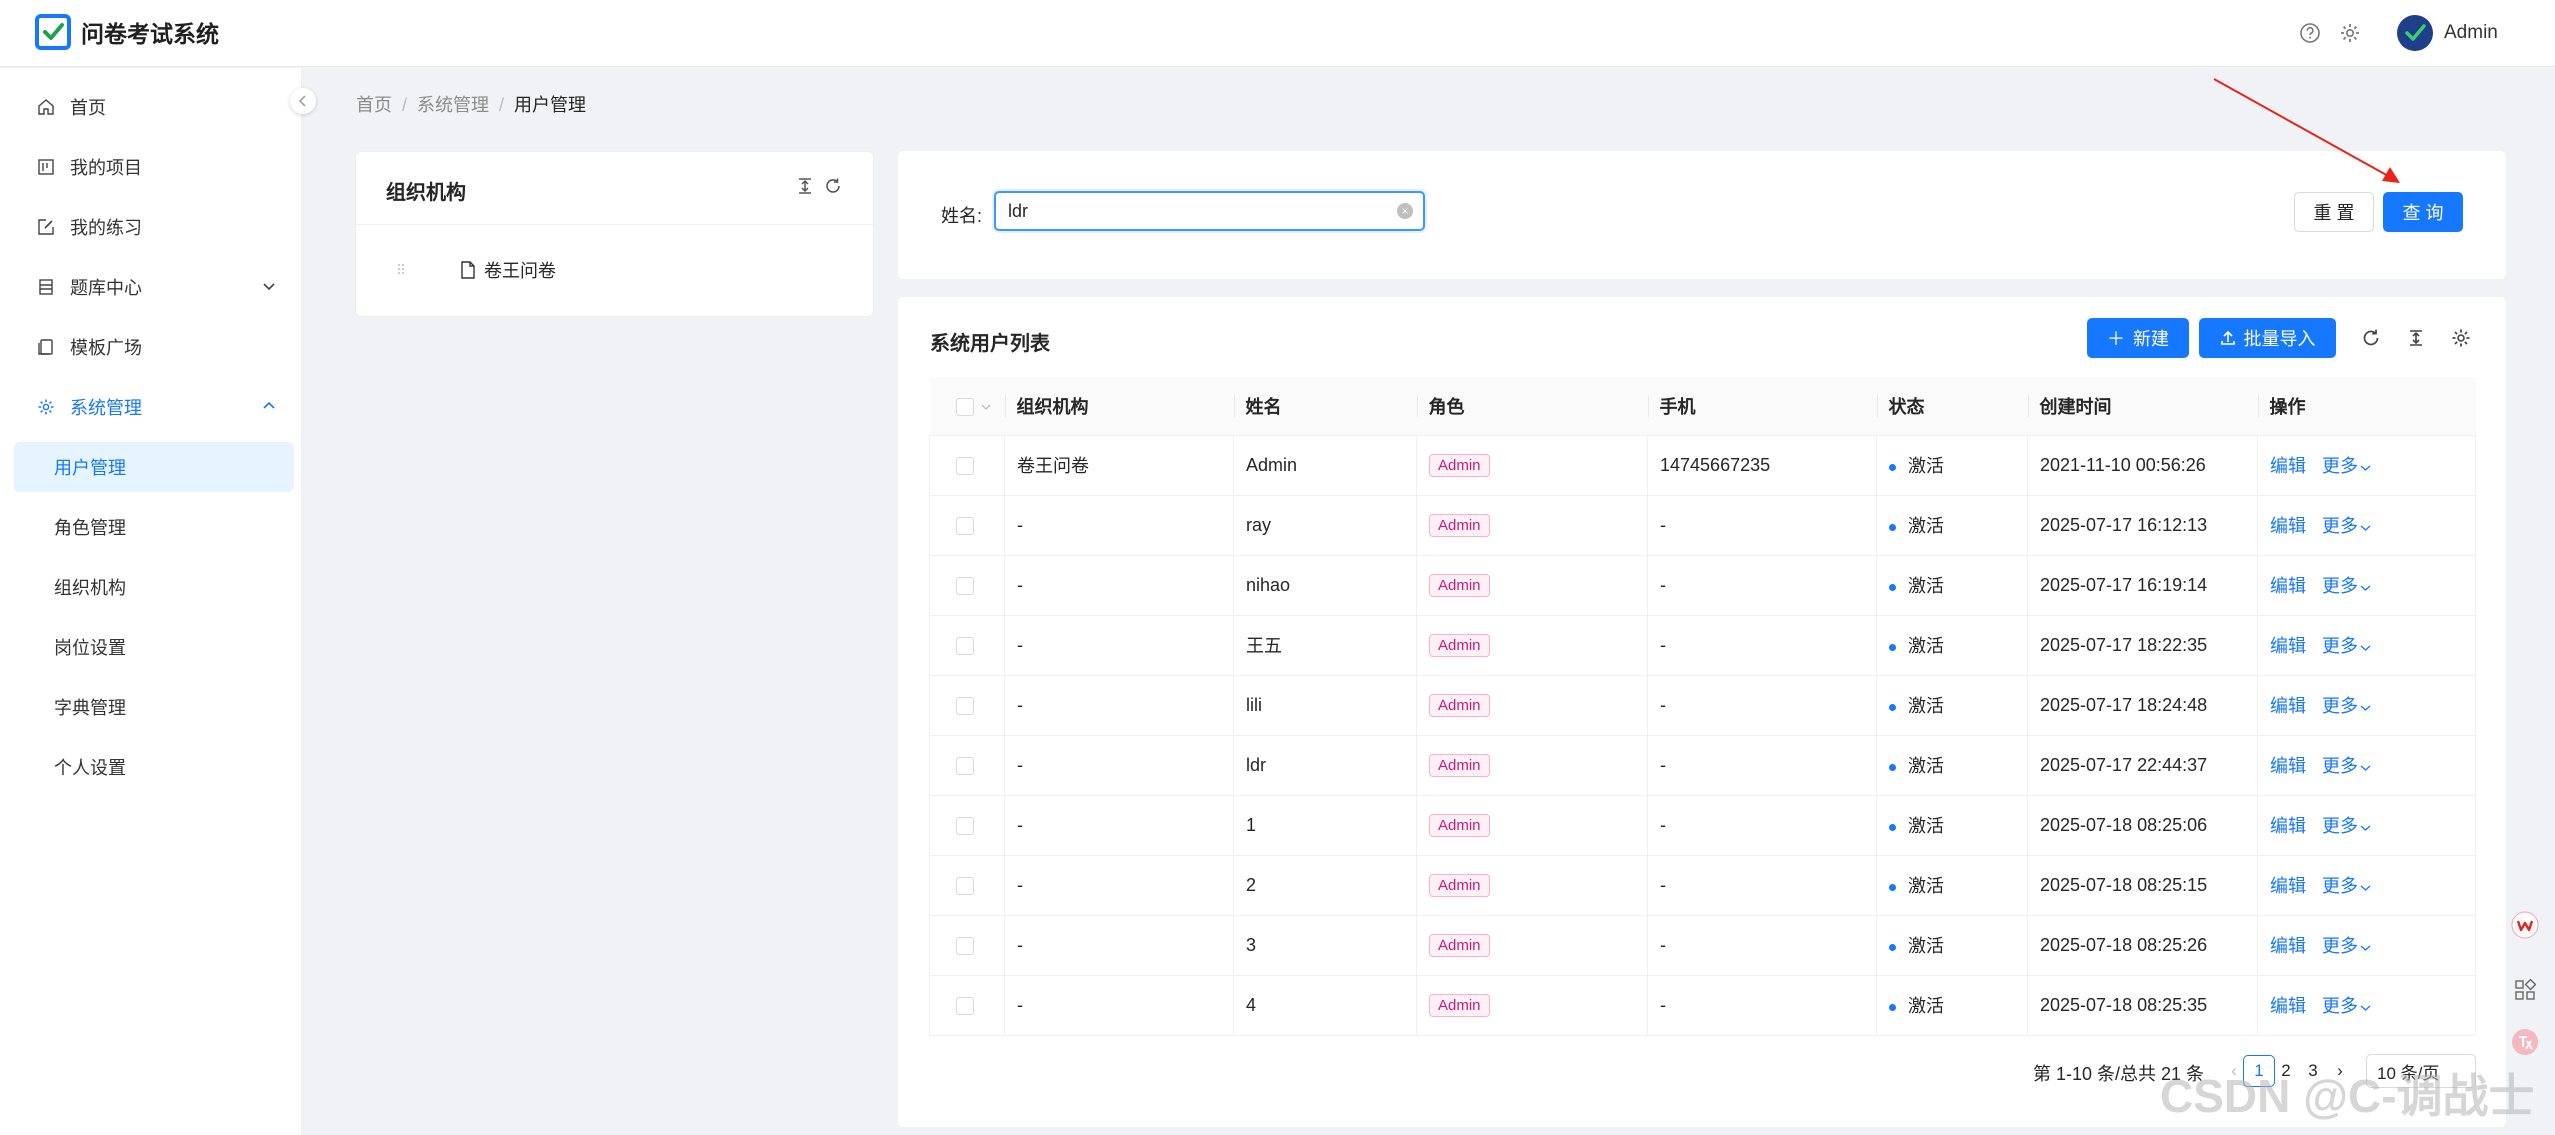  I want to click on org-tree-node: 卷王问卷, so click(508, 270).